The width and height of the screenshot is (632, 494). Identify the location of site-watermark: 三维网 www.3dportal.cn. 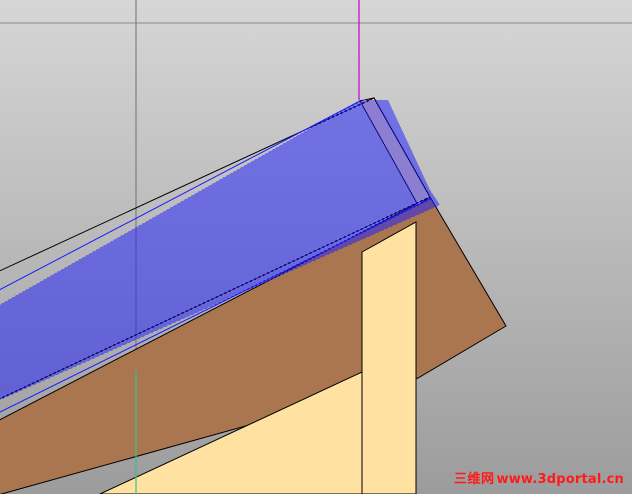
(539, 479).